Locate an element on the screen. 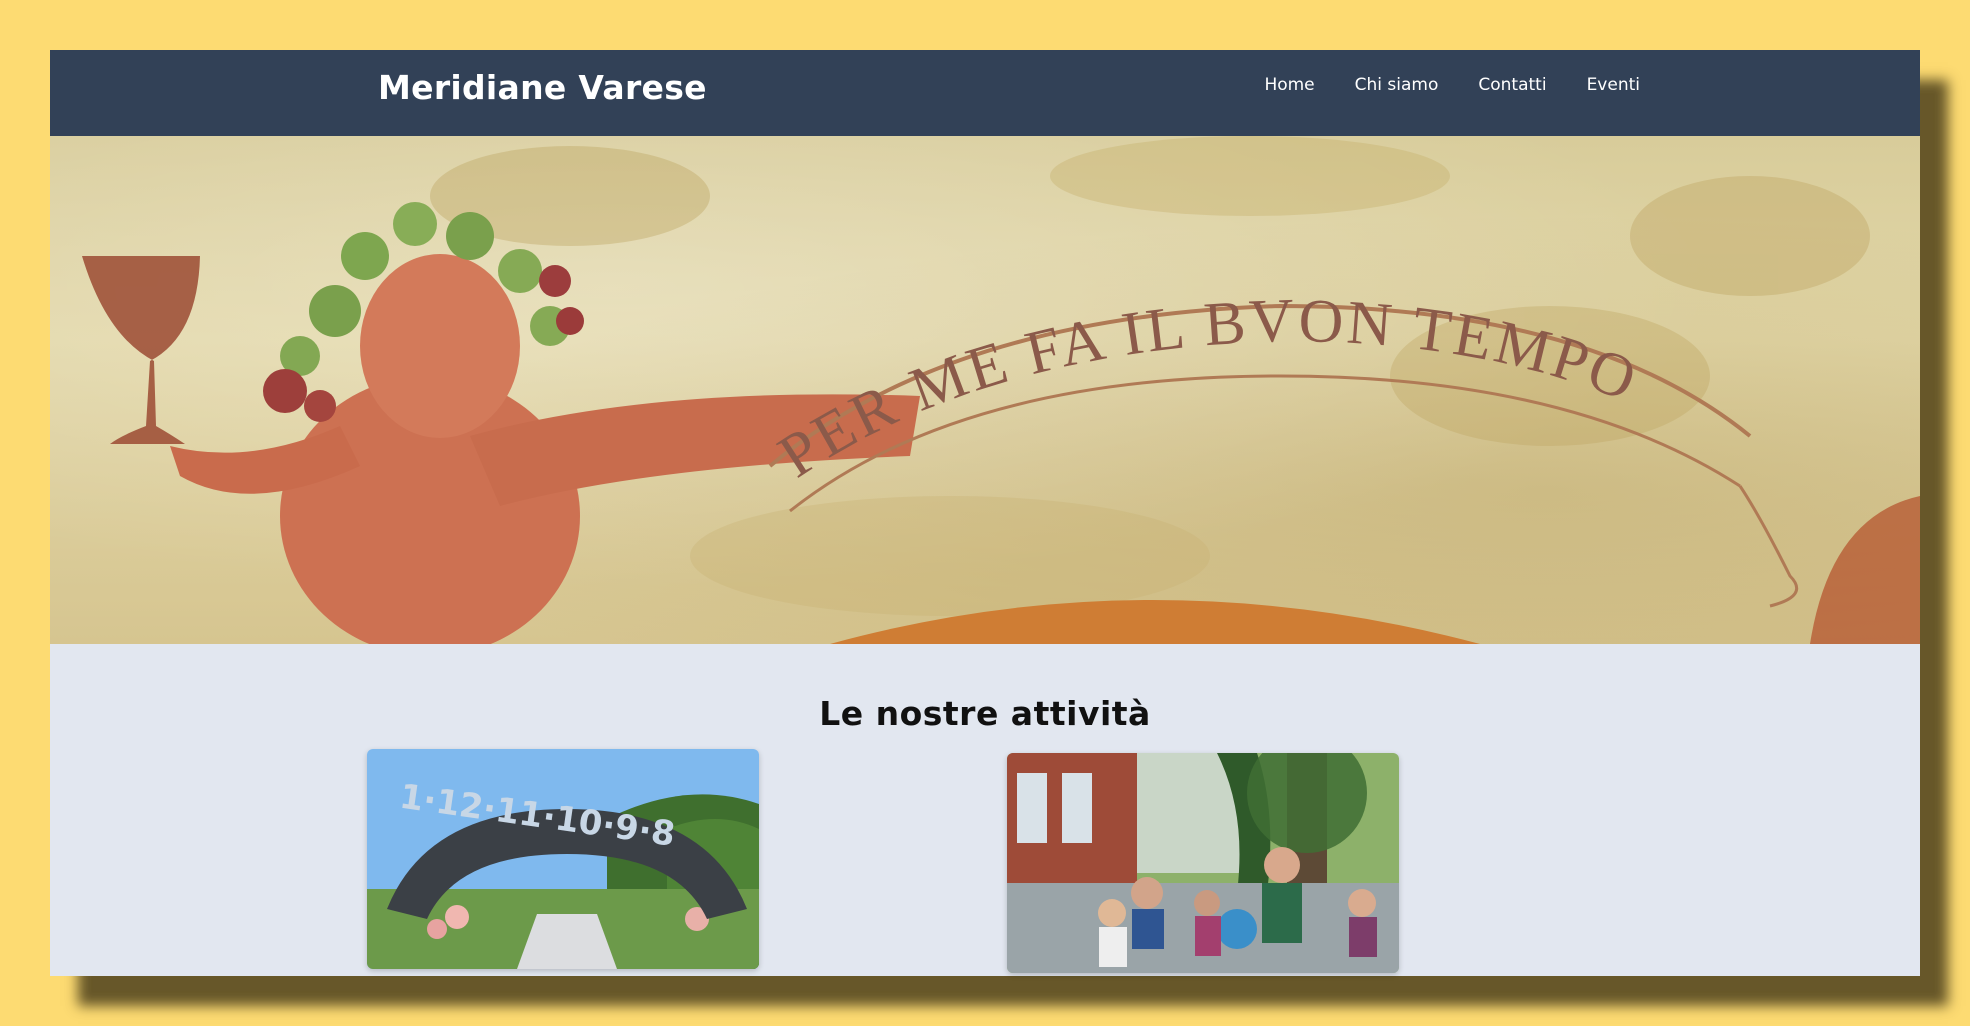  activity-card-school is located at coordinates (1203, 863).